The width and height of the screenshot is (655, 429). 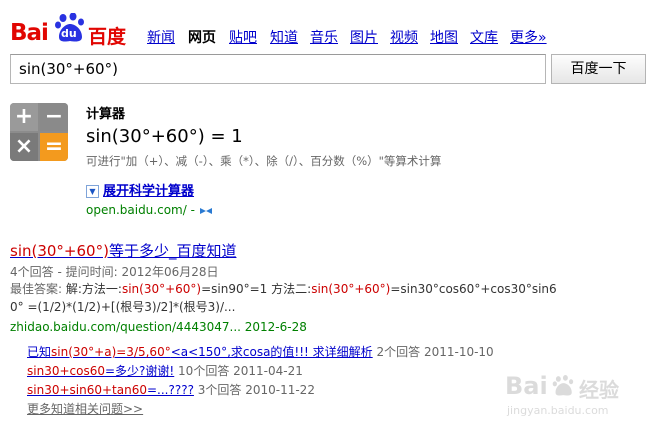 What do you see at coordinates (324, 37) in the screenshot?
I see `nav-music: 音乐` at bounding box center [324, 37].